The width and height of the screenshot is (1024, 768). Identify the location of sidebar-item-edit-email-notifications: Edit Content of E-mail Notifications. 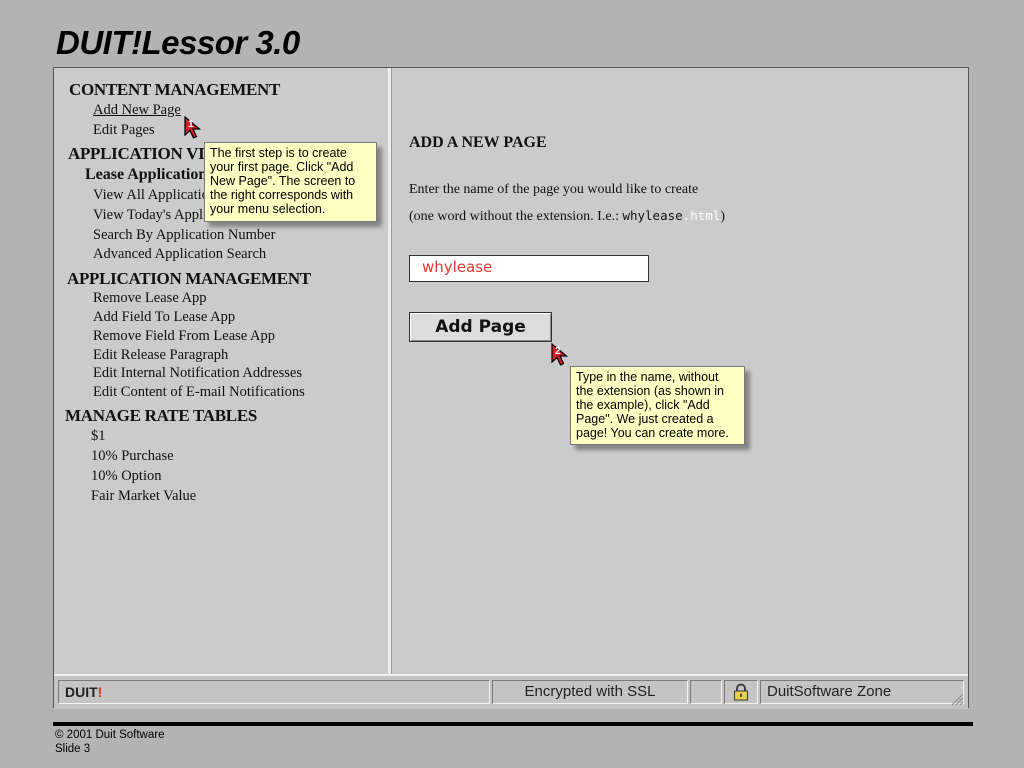
(199, 392).